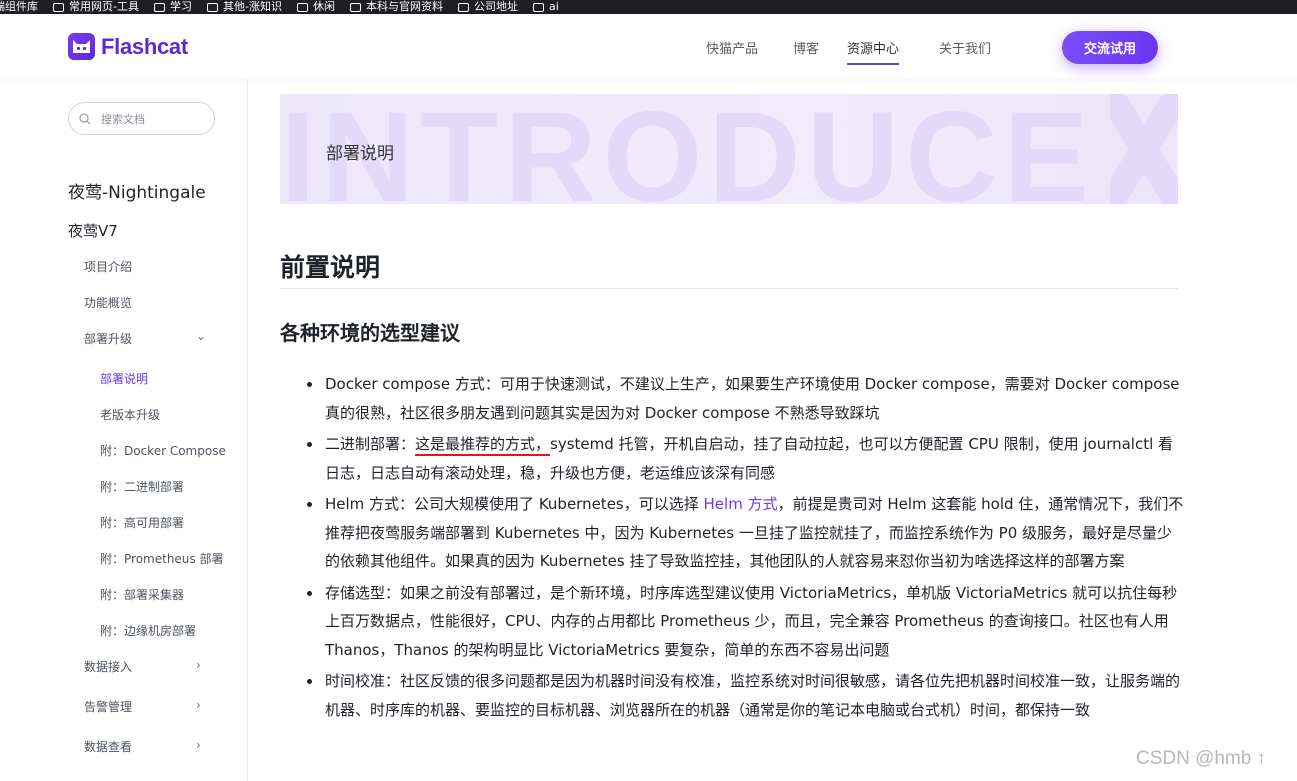  I want to click on page-heading: 前置说明, so click(330, 267).